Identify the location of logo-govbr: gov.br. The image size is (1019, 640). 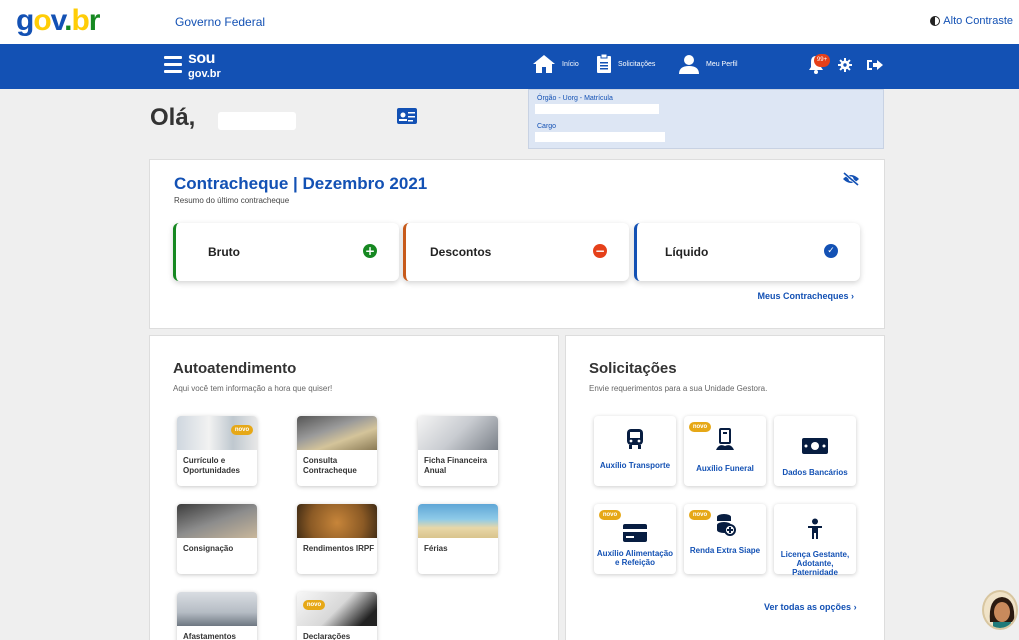
(204, 74).